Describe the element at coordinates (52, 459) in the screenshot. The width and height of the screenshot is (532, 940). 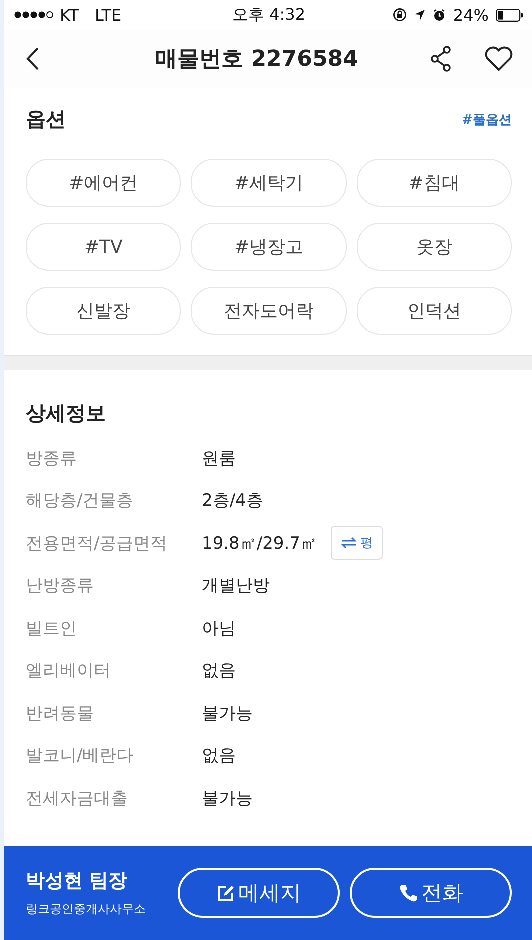
I see `detail-label: 방종류` at that location.